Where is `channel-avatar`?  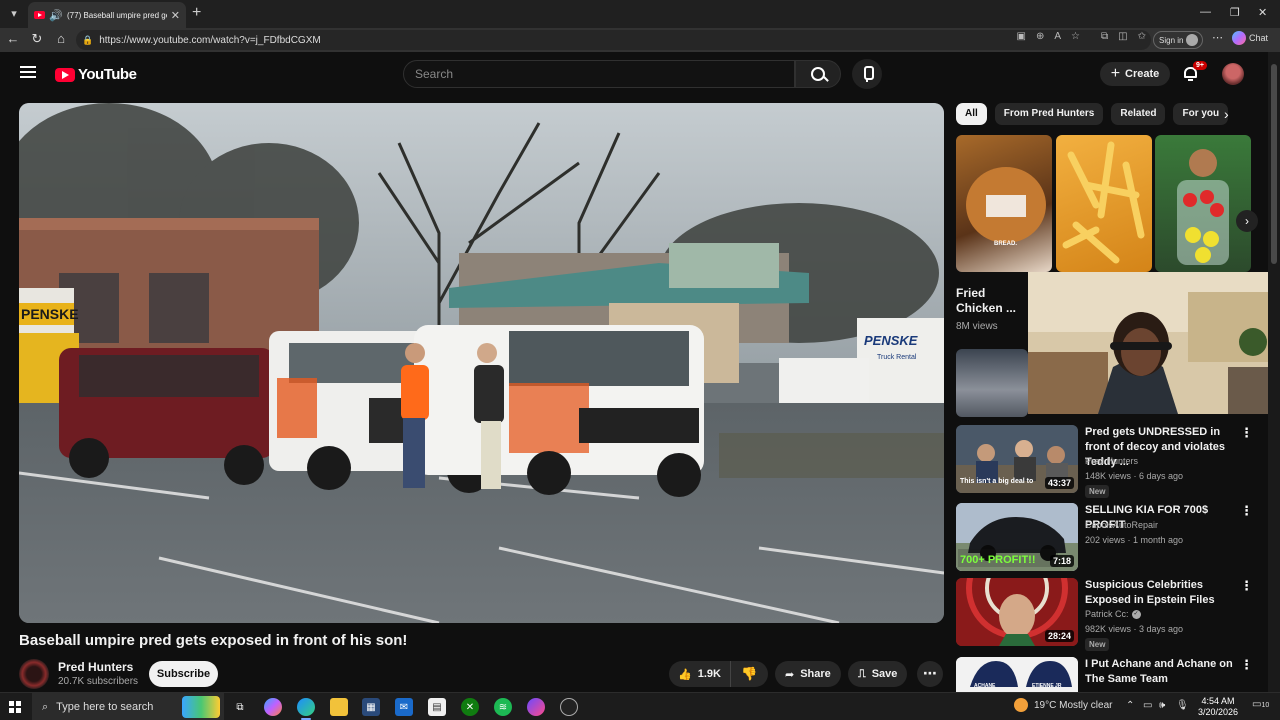 channel-avatar is located at coordinates (34, 674).